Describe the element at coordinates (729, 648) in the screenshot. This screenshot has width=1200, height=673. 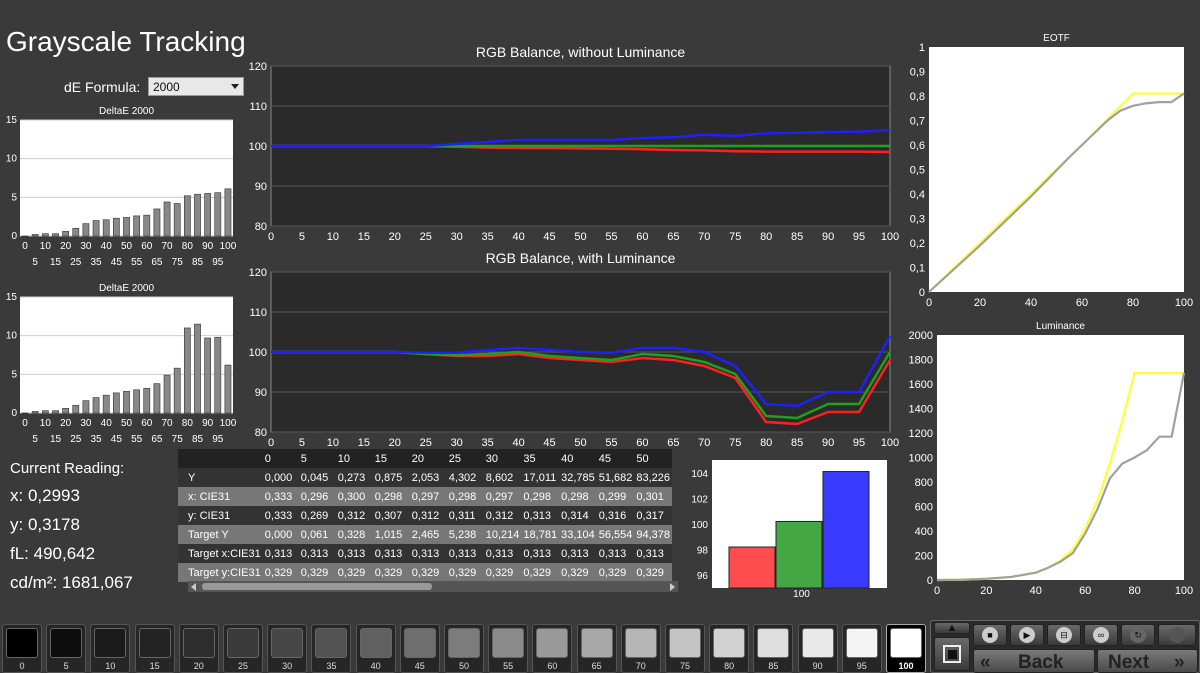
I see `swatch-80: 80` at that location.